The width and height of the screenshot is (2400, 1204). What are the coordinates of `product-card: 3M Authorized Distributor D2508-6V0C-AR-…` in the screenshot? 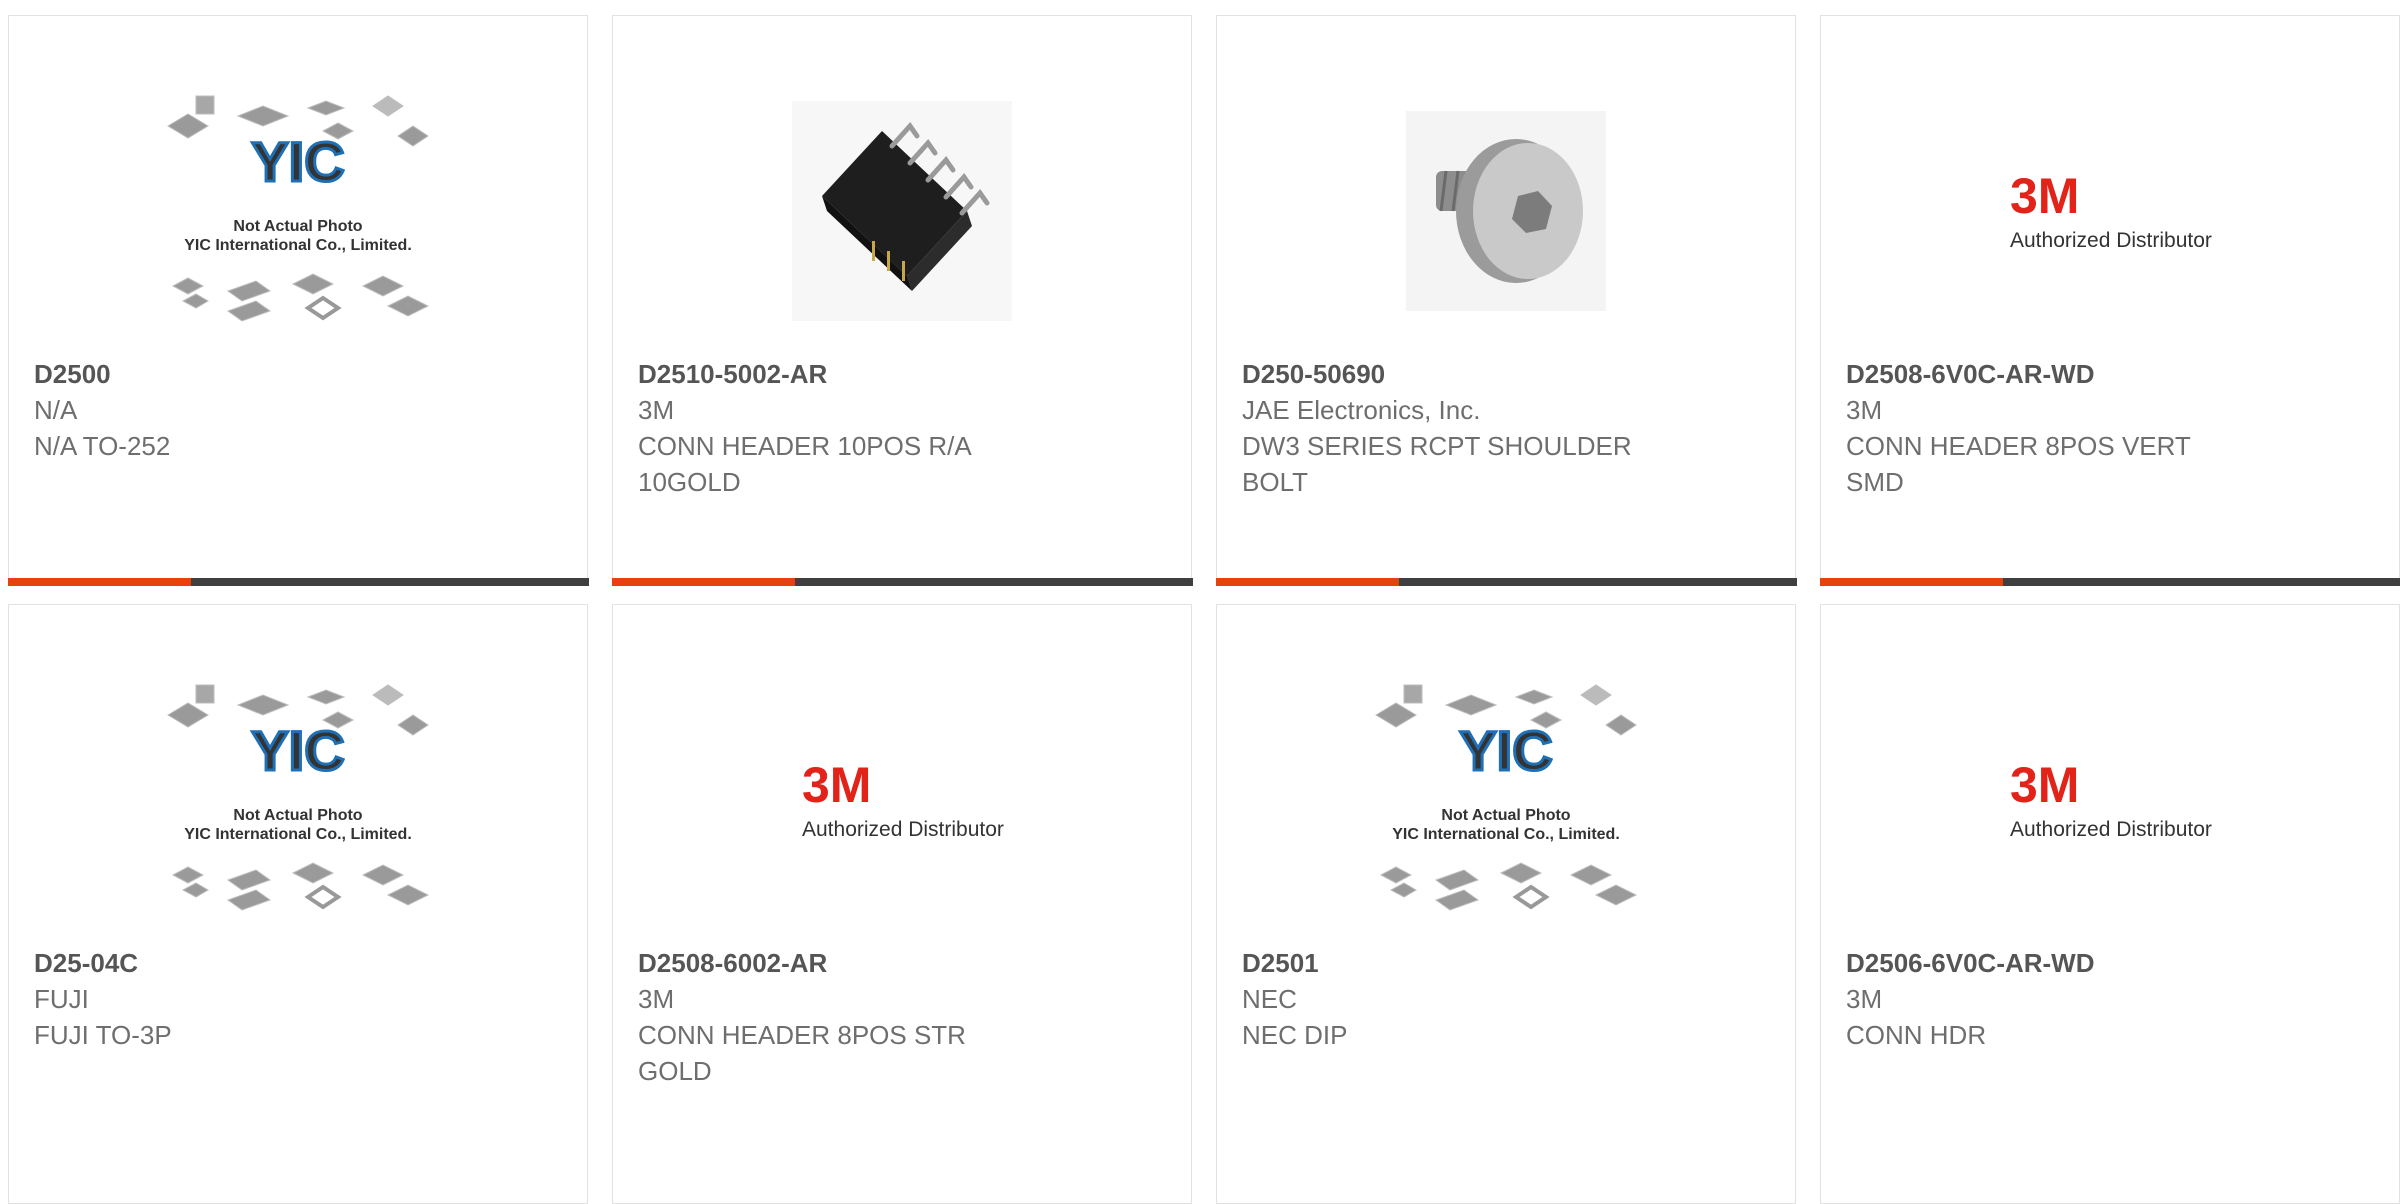 It's located at (2110, 300).